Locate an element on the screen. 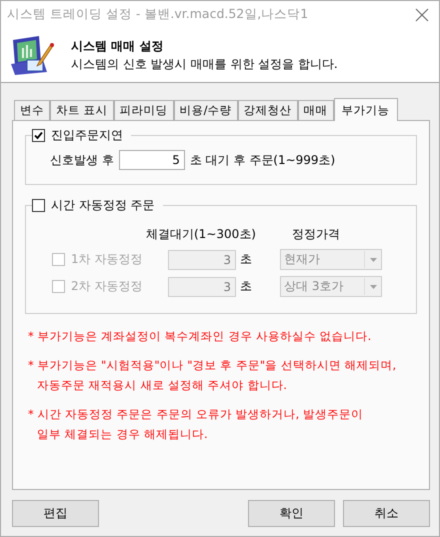  tab: 부가기능 is located at coordinates (366, 109).